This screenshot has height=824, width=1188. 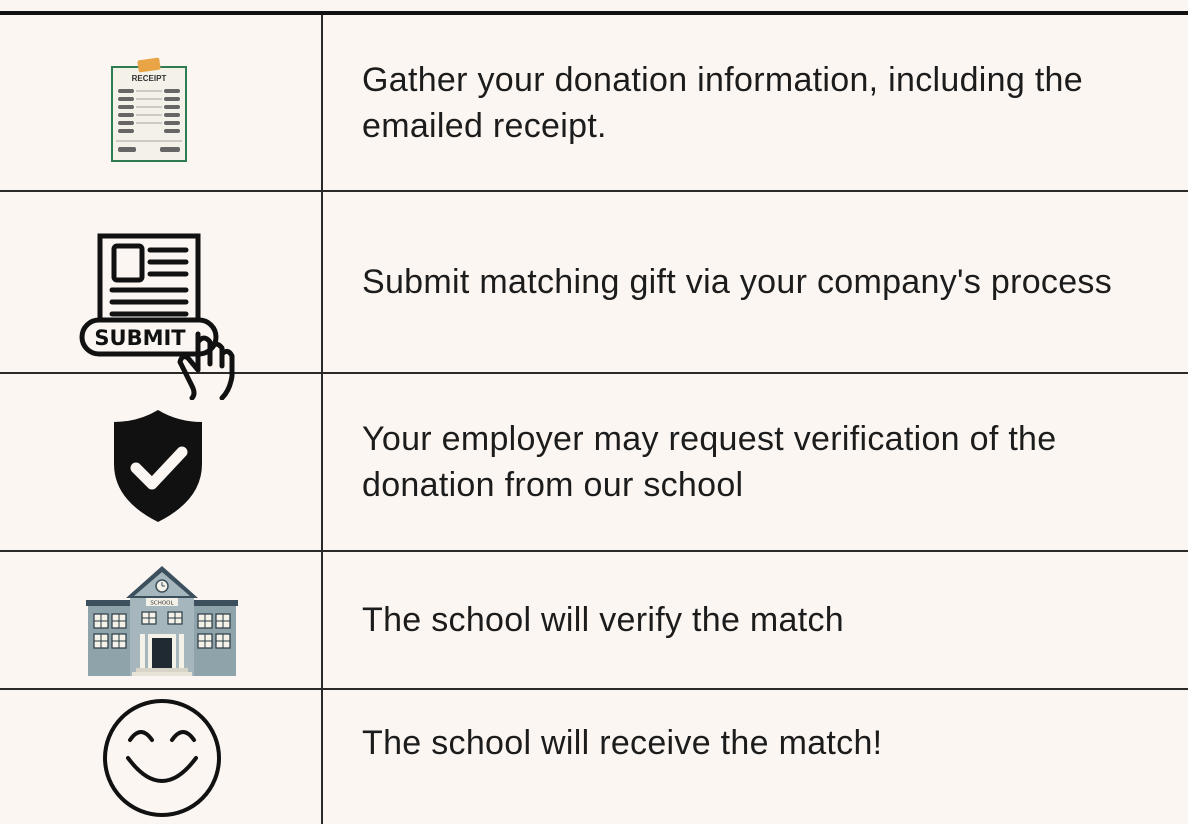 What do you see at coordinates (160, 102) in the screenshot?
I see `receipt-icon: RECEIPT` at bounding box center [160, 102].